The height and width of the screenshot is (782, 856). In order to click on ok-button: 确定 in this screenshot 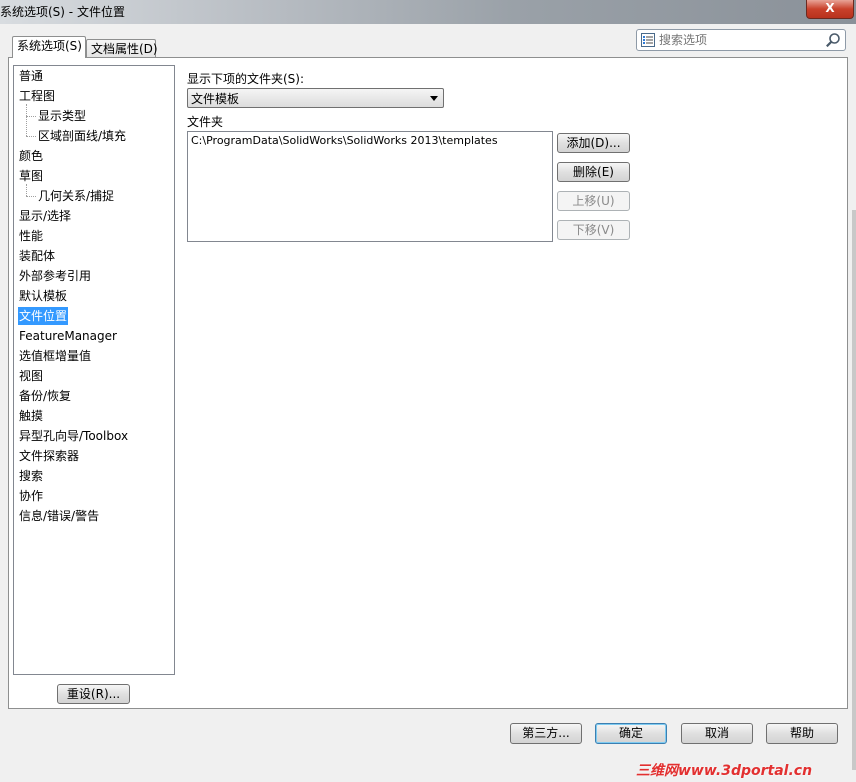, I will do `click(631, 733)`.